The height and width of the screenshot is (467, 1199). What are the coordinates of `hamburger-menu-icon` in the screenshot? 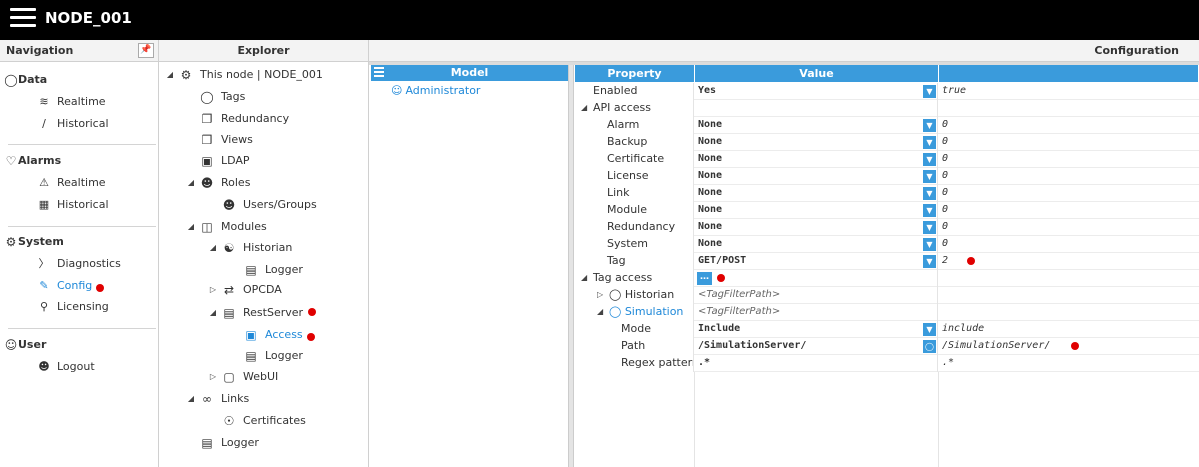 It's located at (23, 19).